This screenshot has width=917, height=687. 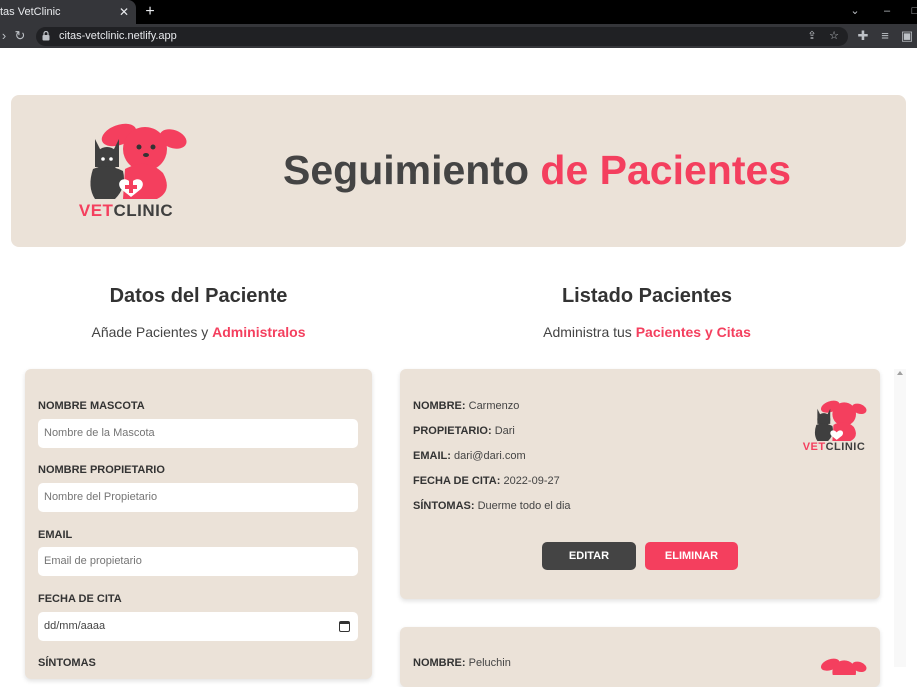 I want to click on lock-icon, so click(x=46, y=36).